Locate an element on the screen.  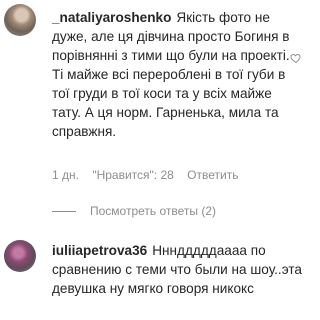
heart-icon is located at coordinates (296, 58).